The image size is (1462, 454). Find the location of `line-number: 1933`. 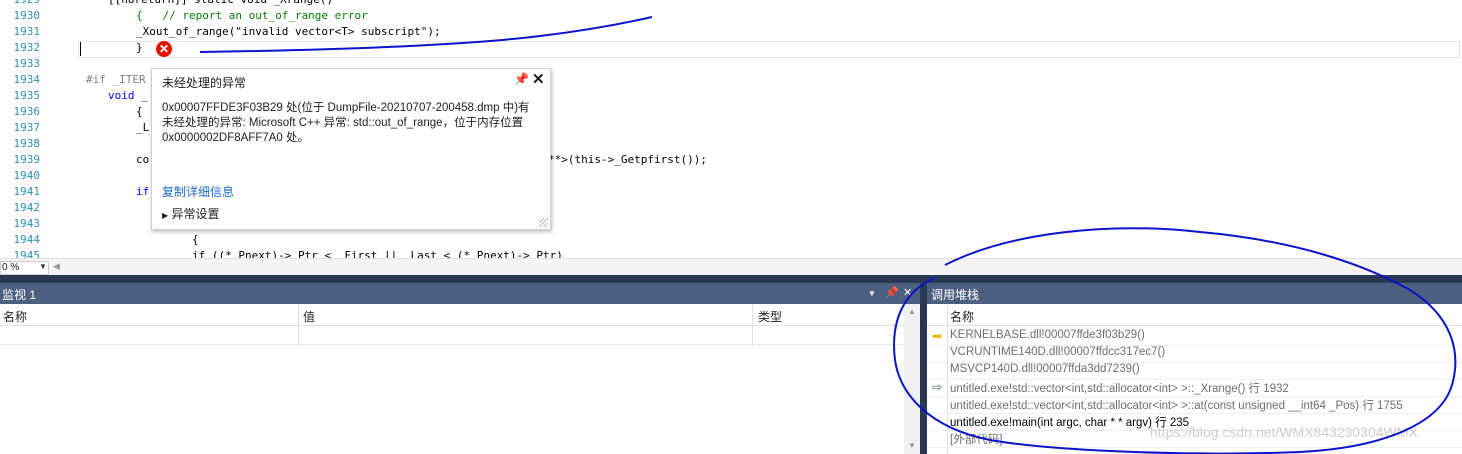

line-number: 1933 is located at coordinates (27, 63).